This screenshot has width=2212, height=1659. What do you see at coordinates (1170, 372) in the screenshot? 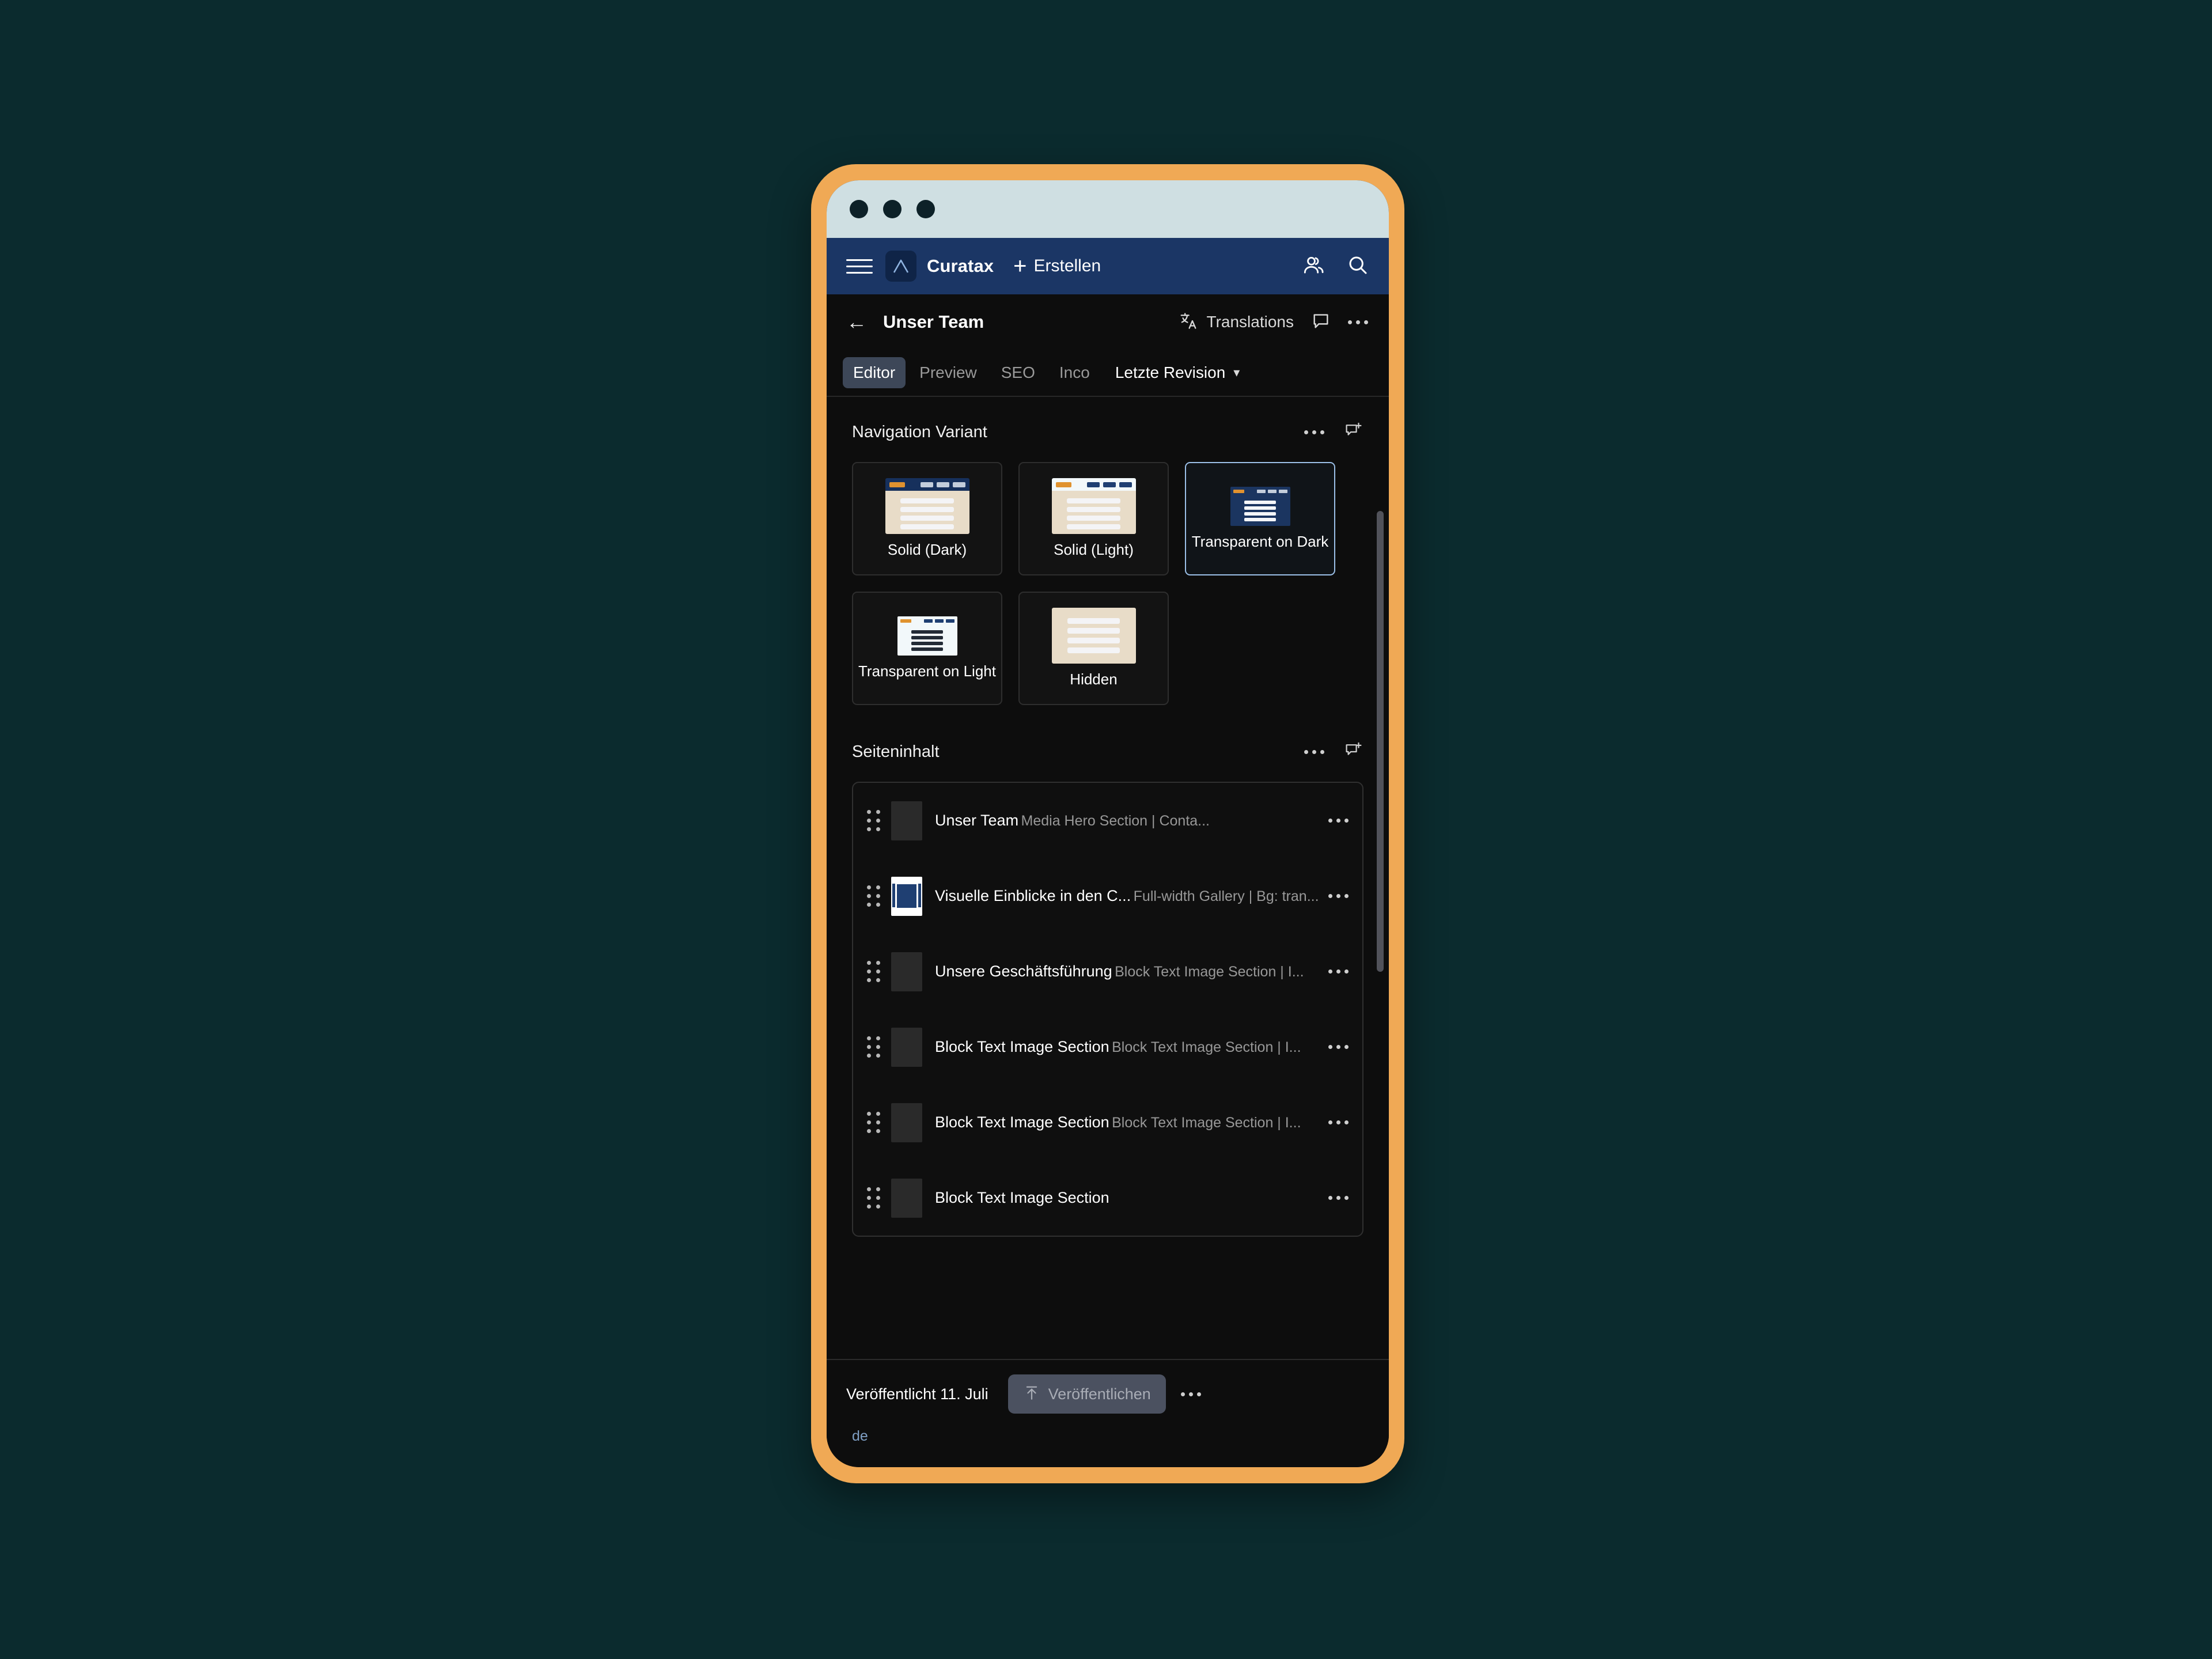
I see `revision-label: Letzte Revision` at bounding box center [1170, 372].